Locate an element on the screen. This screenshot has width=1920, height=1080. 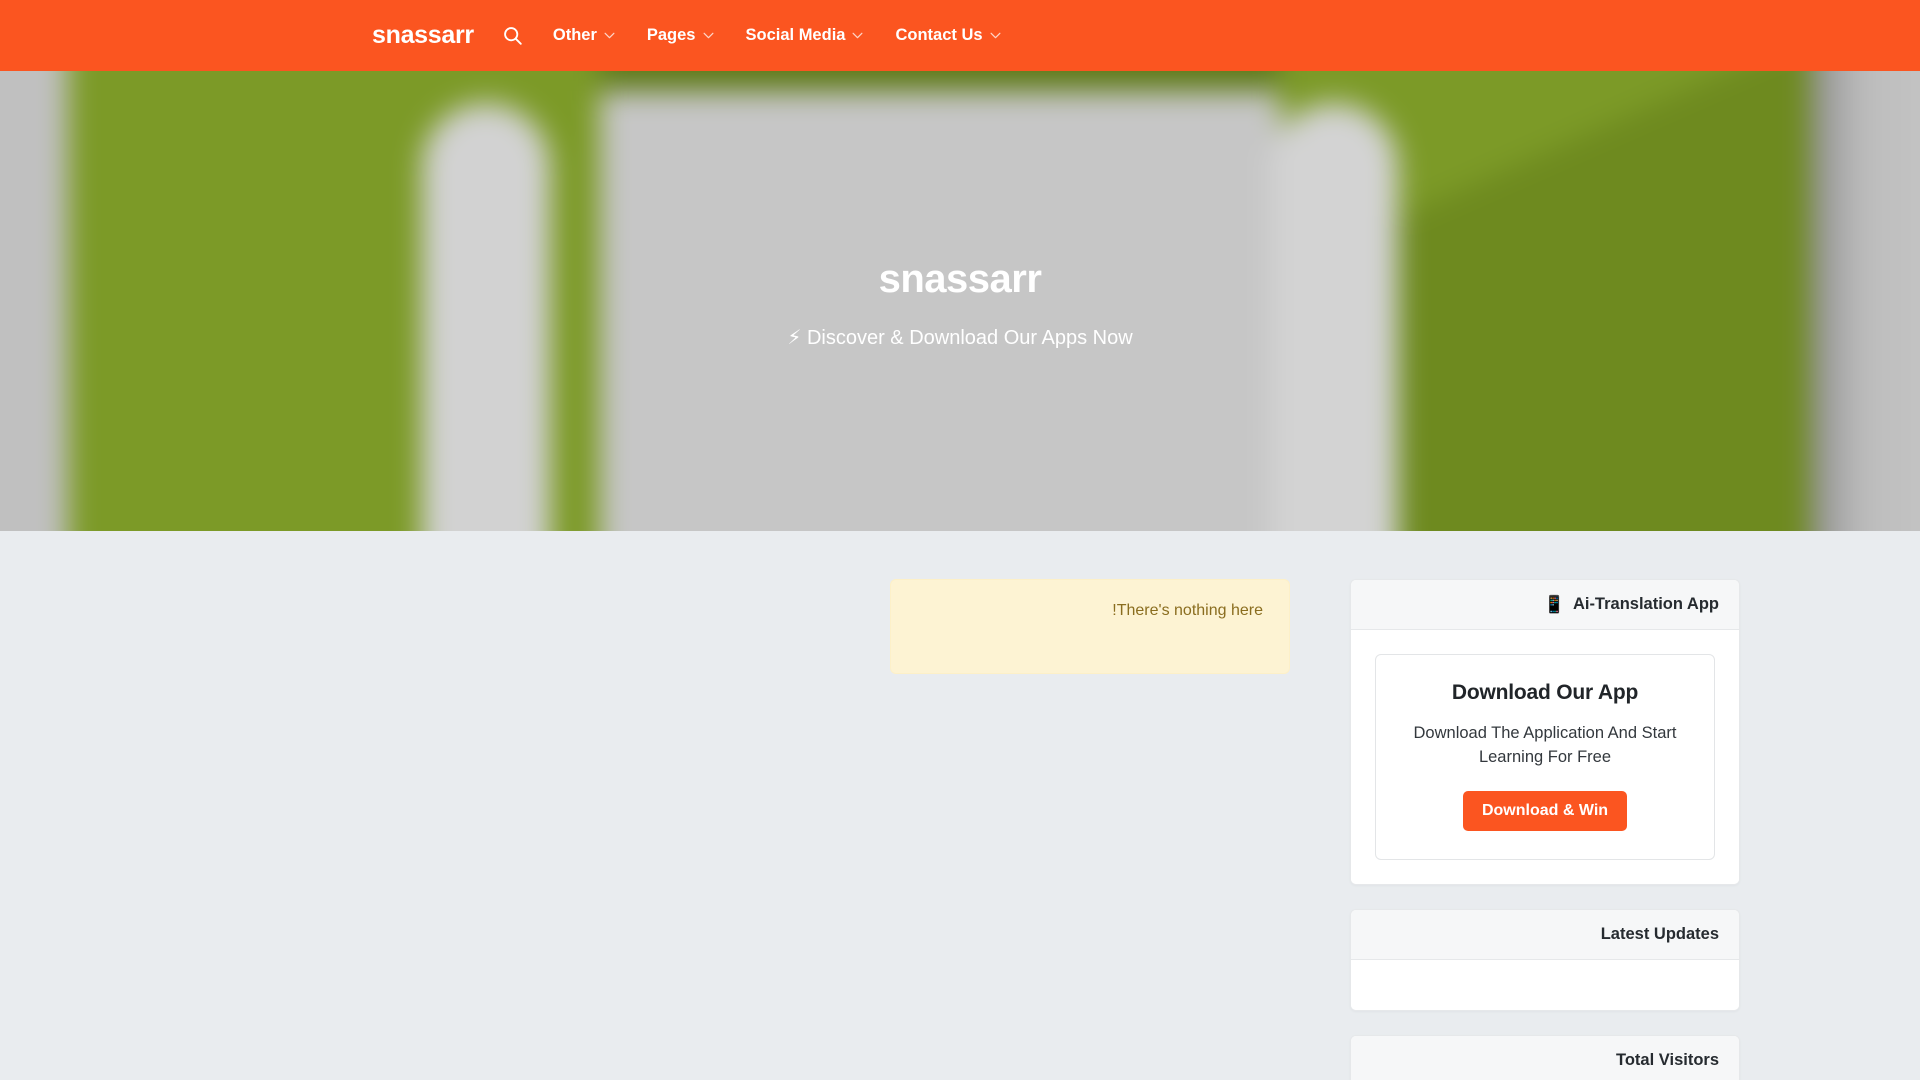
nav-link-pages: Pages is located at coordinates (680, 35).